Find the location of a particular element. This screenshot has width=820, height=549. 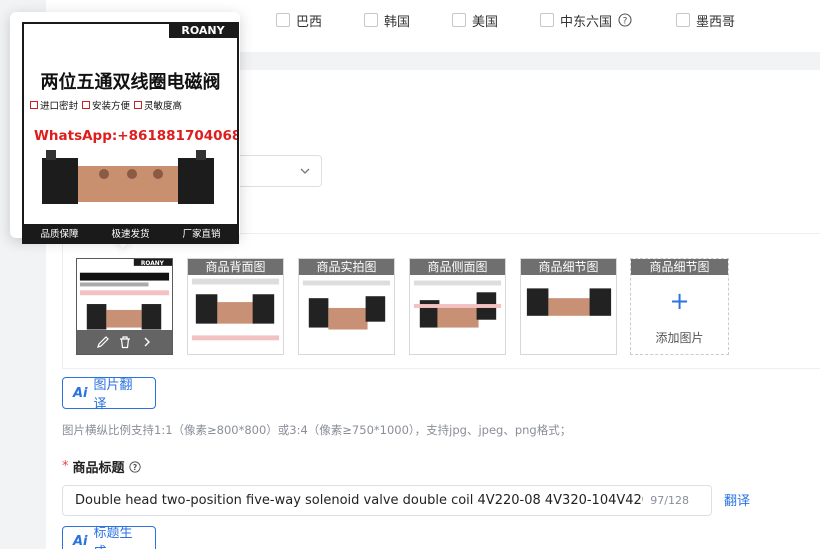

image-slot-label: 商品侧面图 is located at coordinates (457, 267).